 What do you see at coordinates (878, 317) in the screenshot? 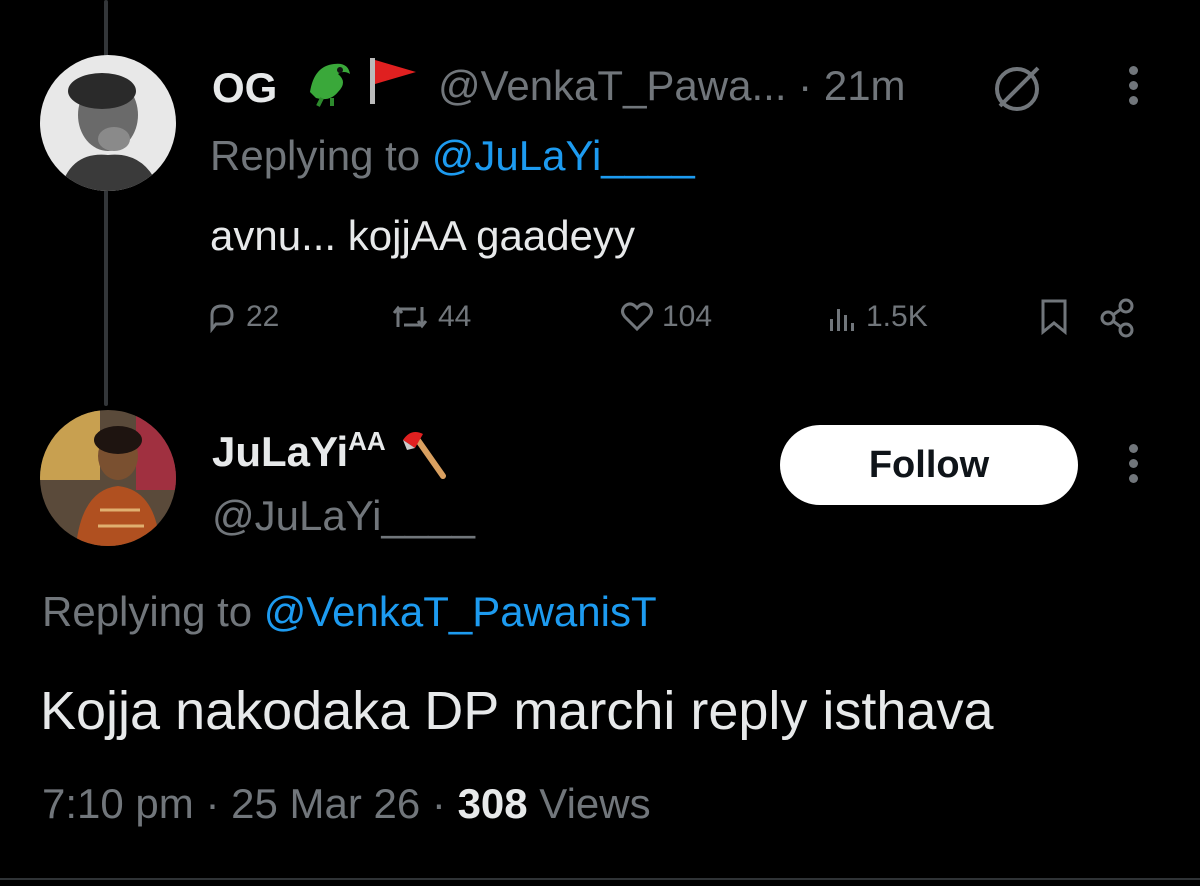
I see `views-button: 1.5K` at bounding box center [878, 317].